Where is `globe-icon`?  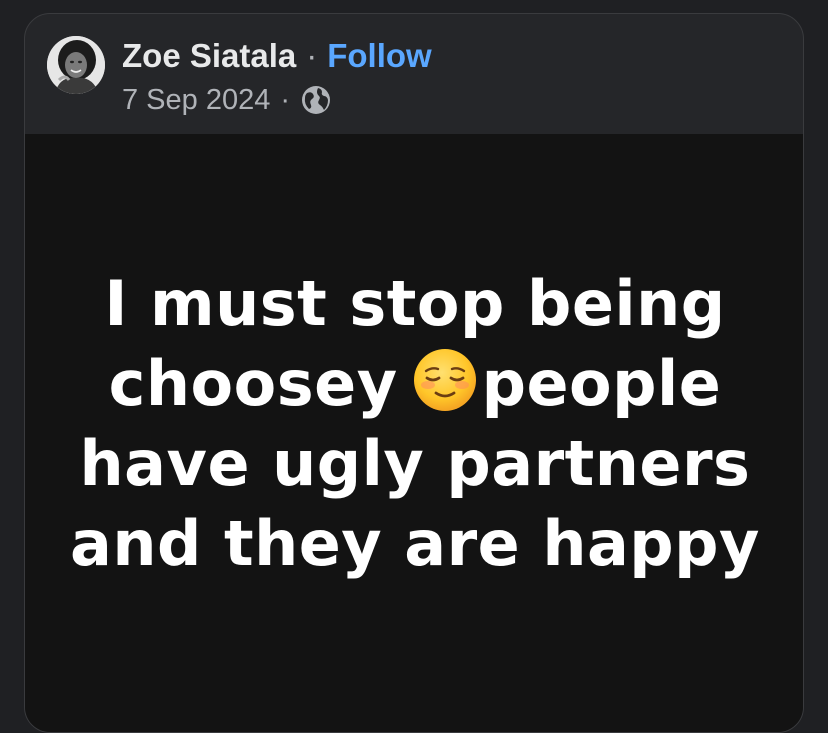 globe-icon is located at coordinates (316, 100).